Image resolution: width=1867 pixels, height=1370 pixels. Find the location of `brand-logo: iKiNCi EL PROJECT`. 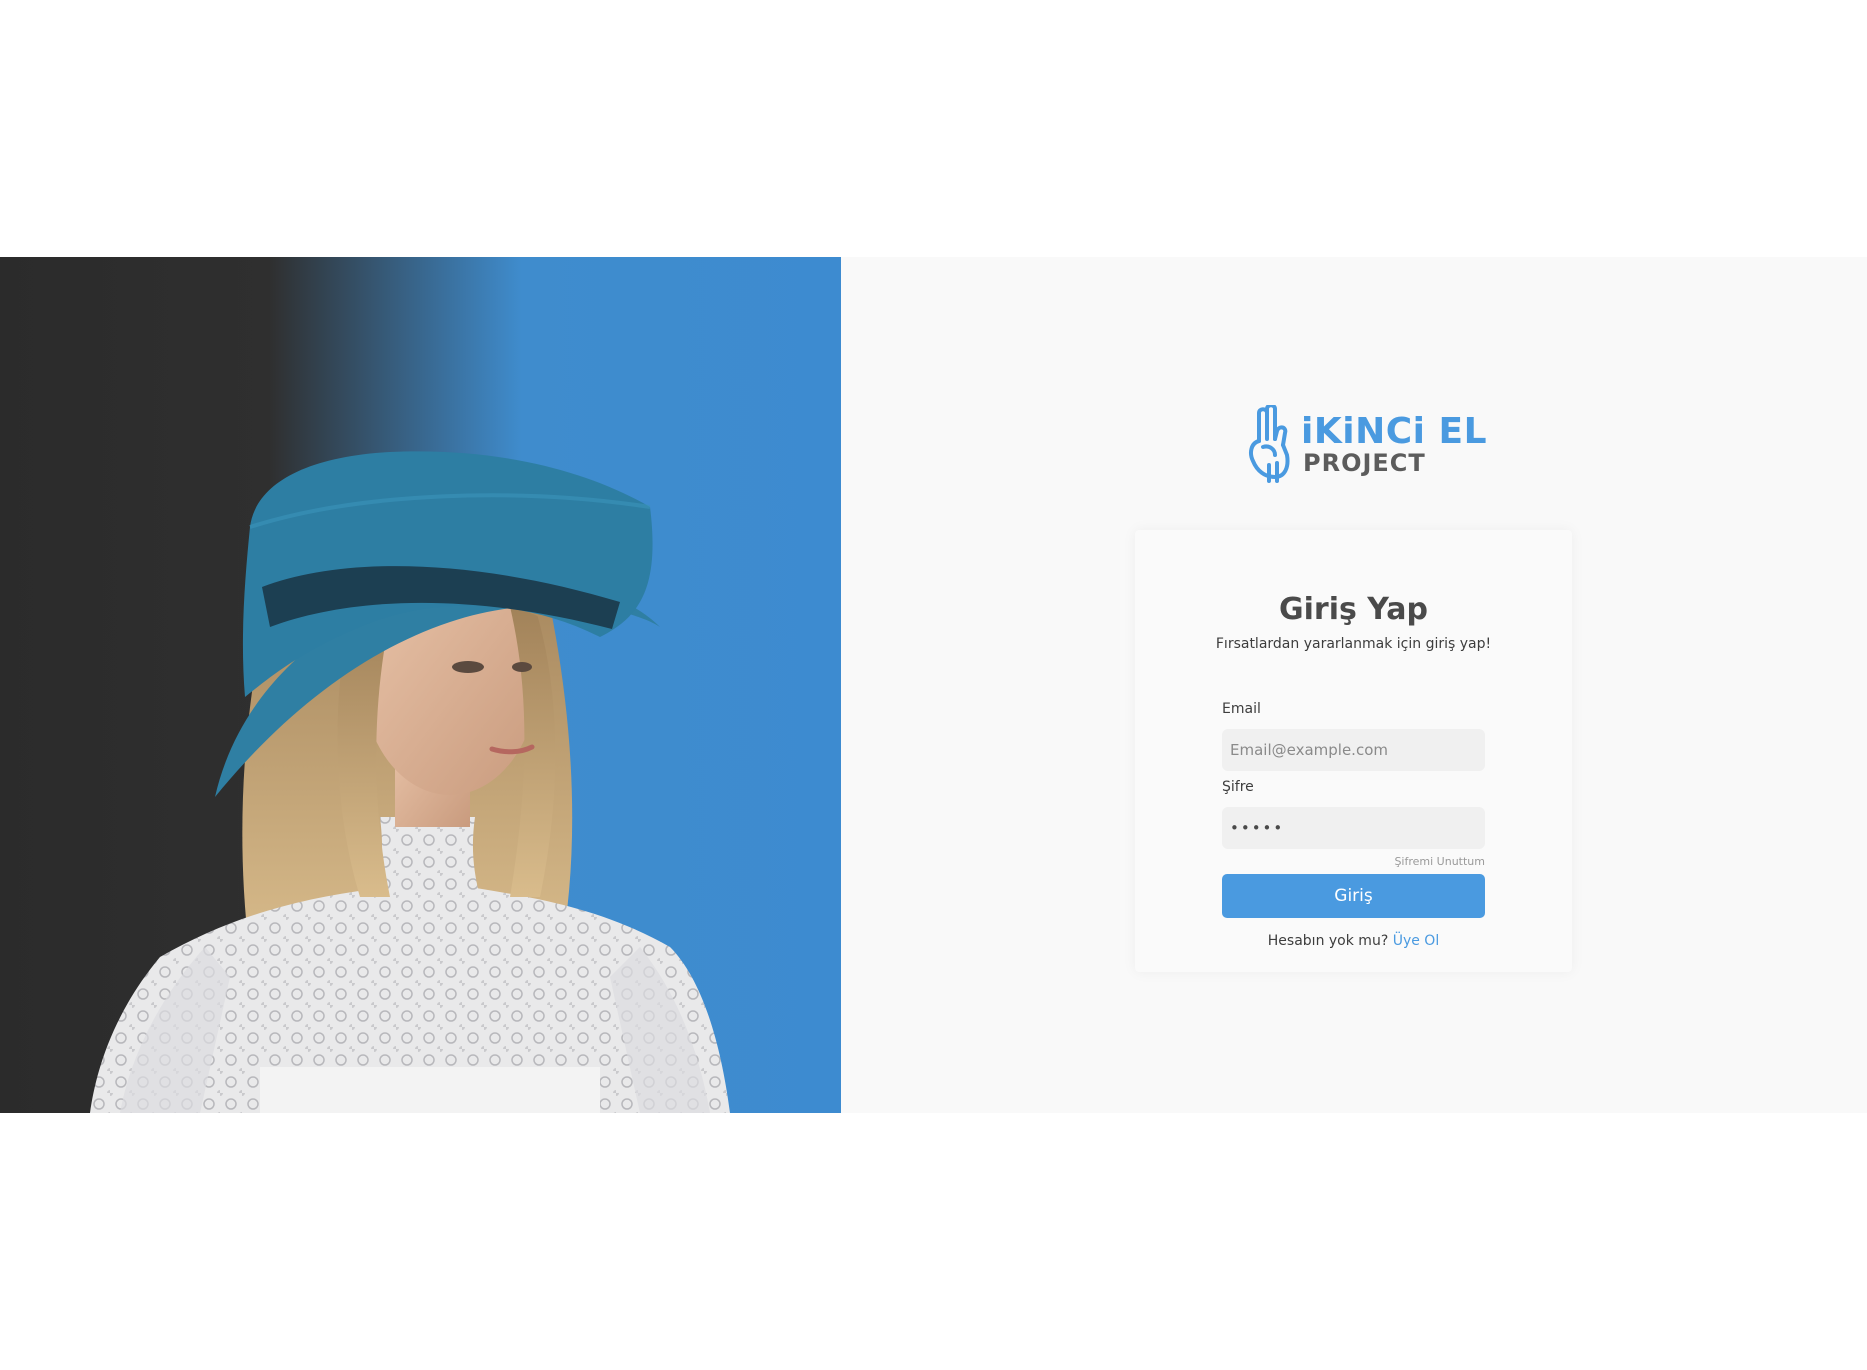

brand-logo: iKiNCi EL PROJECT is located at coordinates (1366, 444).